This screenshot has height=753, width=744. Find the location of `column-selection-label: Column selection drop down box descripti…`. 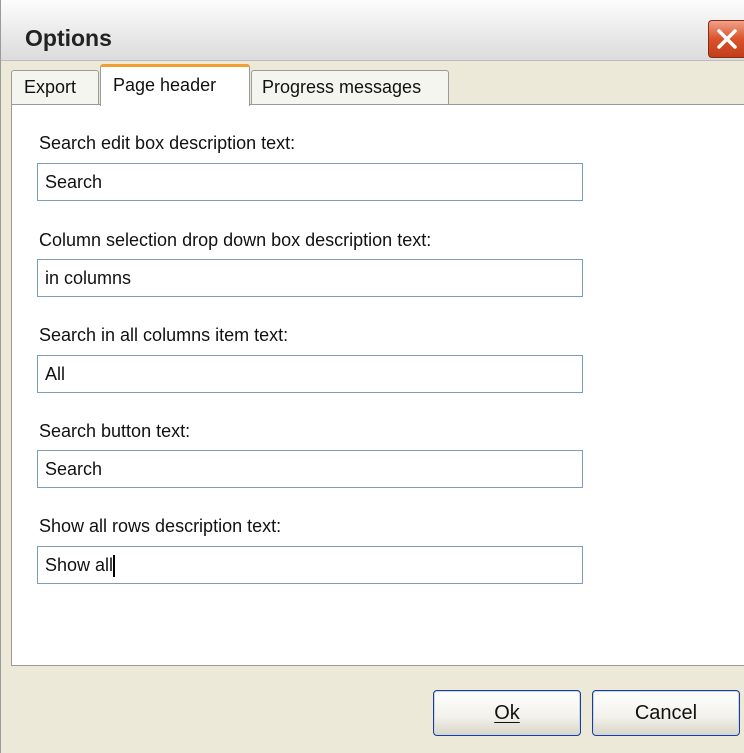

column-selection-label: Column selection drop down box descripti… is located at coordinates (235, 240).